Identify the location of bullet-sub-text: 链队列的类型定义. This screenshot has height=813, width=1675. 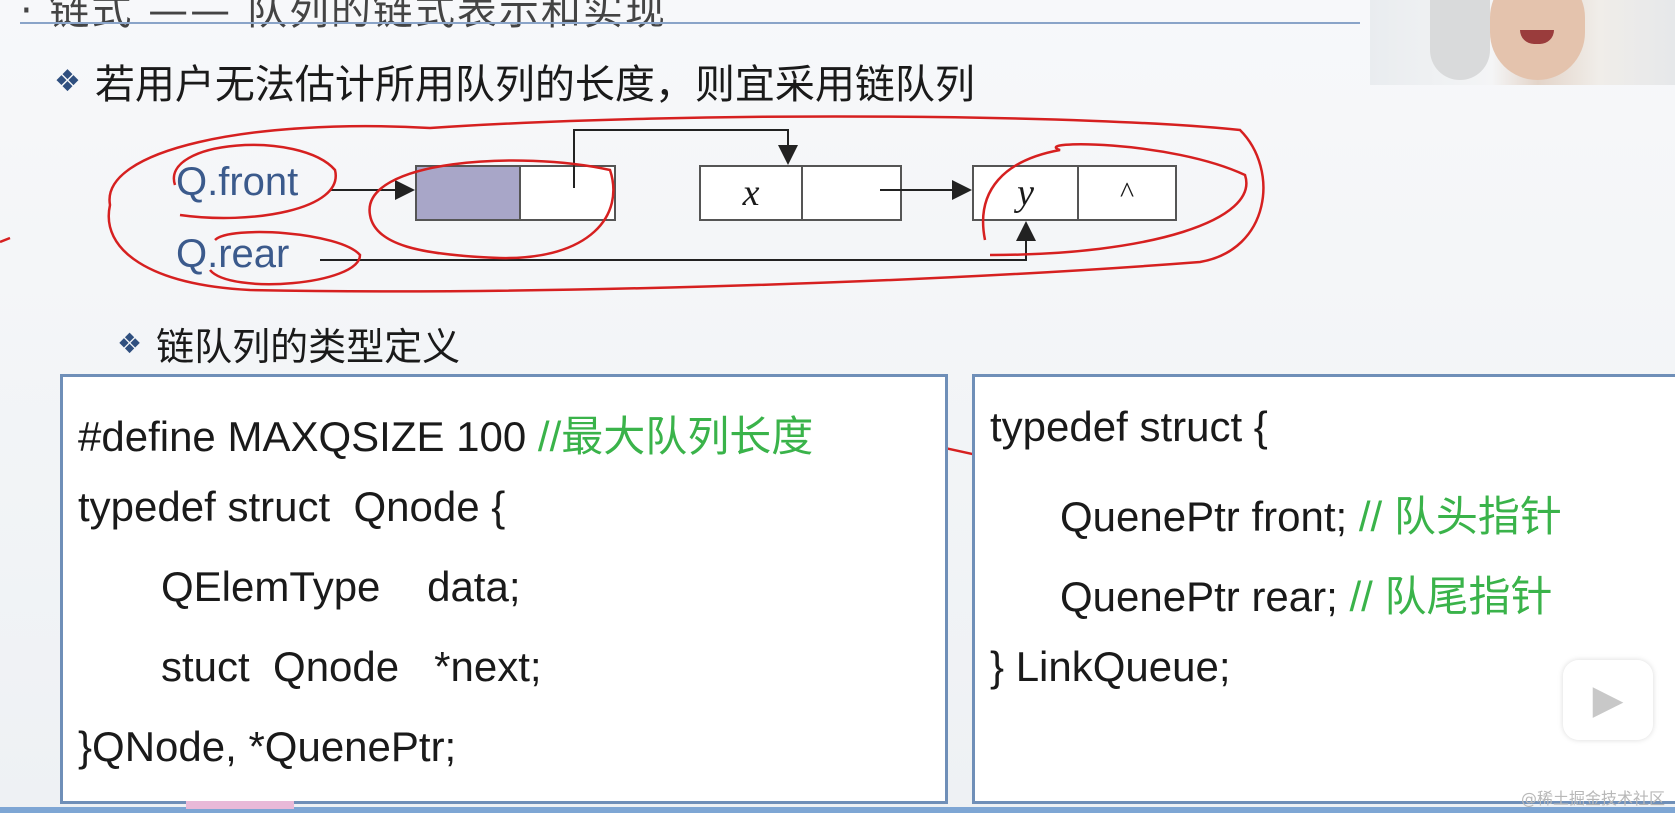
(308, 347).